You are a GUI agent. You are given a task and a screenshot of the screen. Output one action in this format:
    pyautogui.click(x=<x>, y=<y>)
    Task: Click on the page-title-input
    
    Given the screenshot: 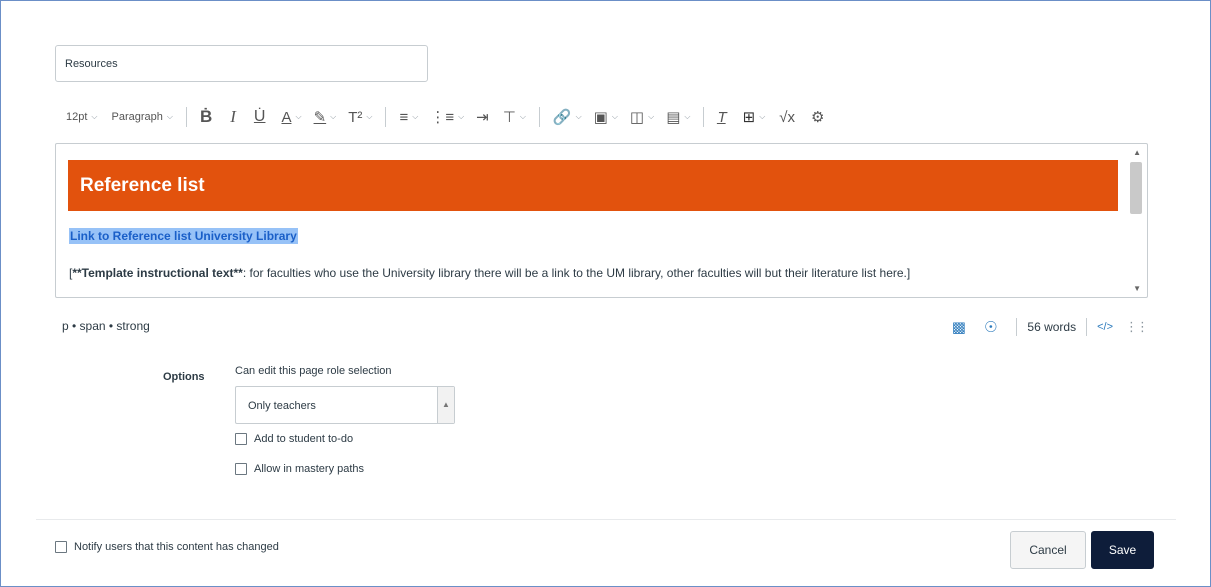 What is the action you would take?
    pyautogui.click(x=241, y=63)
    